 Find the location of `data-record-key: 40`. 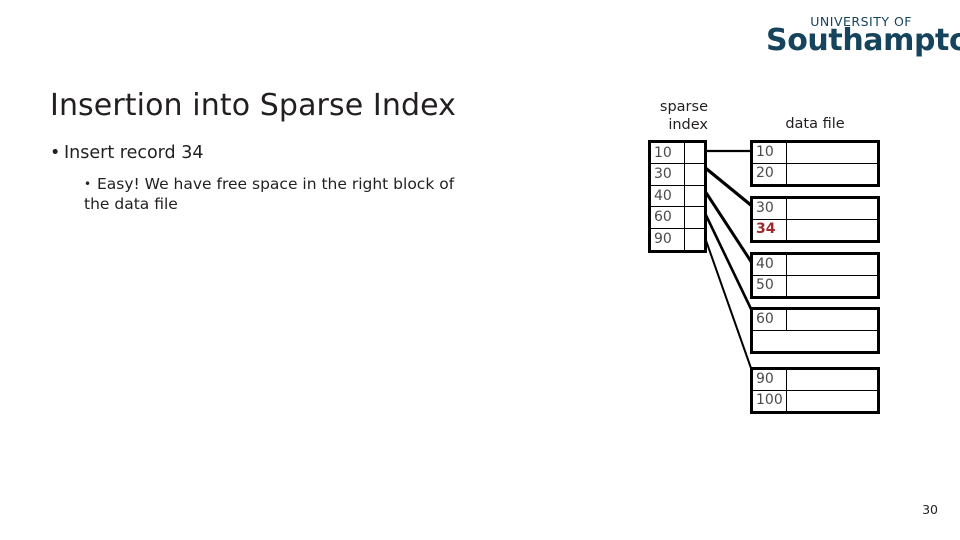

data-record-key: 40 is located at coordinates (770, 265).